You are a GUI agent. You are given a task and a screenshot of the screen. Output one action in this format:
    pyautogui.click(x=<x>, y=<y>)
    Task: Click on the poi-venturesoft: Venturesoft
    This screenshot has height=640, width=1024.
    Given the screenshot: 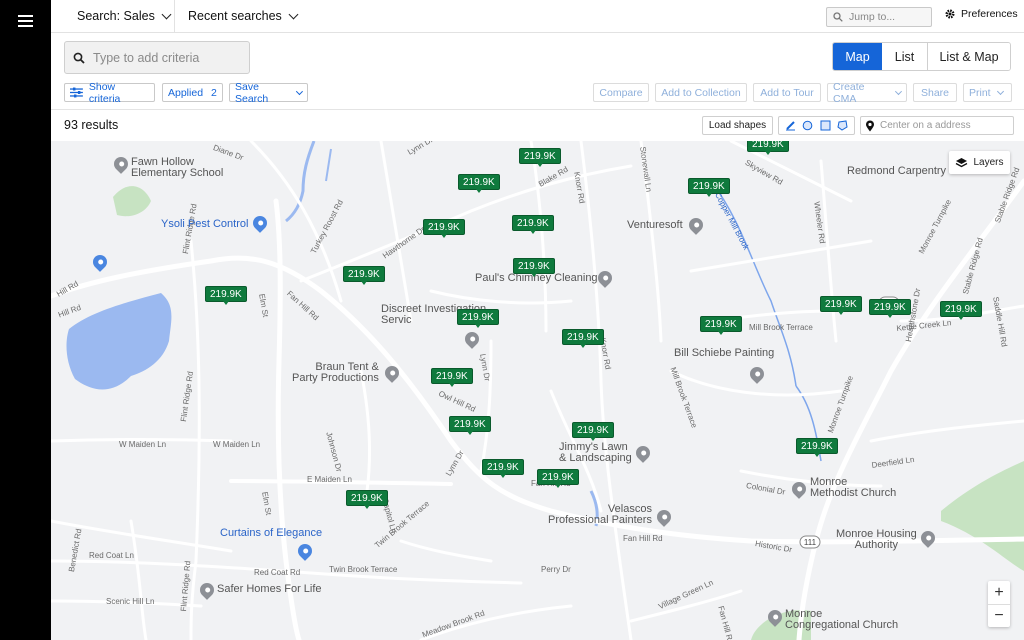 What is the action you would take?
    pyautogui.click(x=655, y=225)
    